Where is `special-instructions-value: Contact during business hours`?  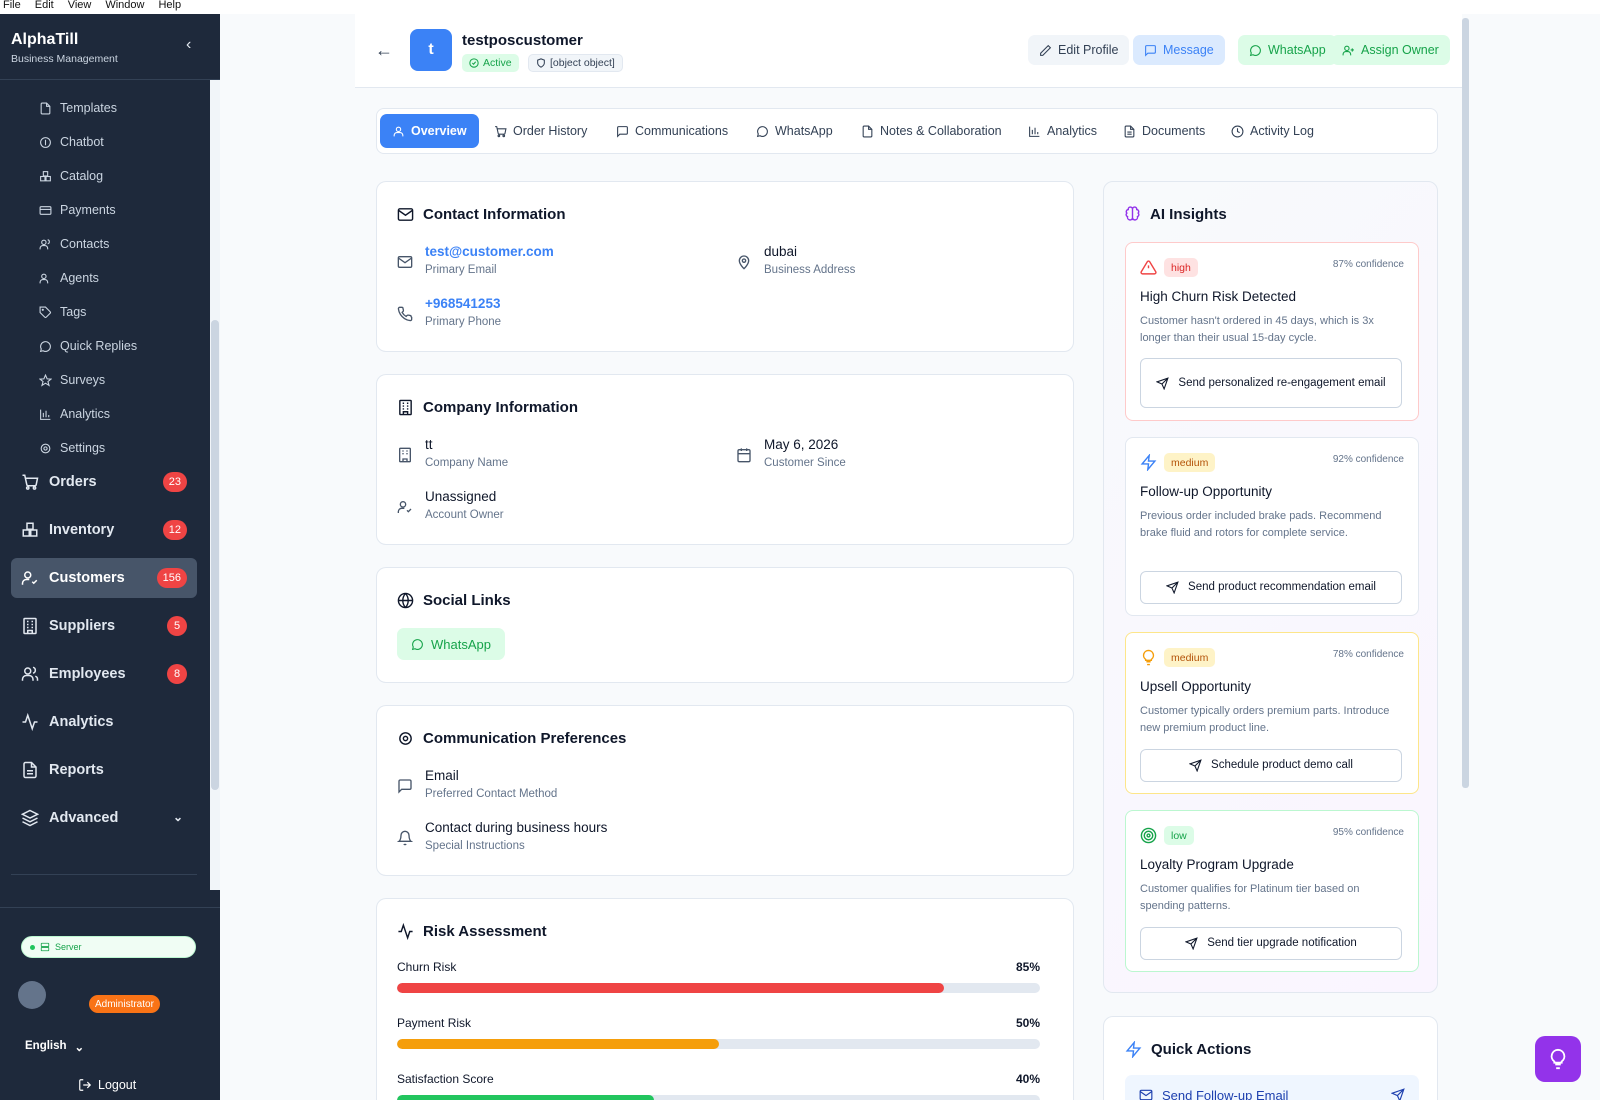 special-instructions-value: Contact during business hours is located at coordinates (516, 827).